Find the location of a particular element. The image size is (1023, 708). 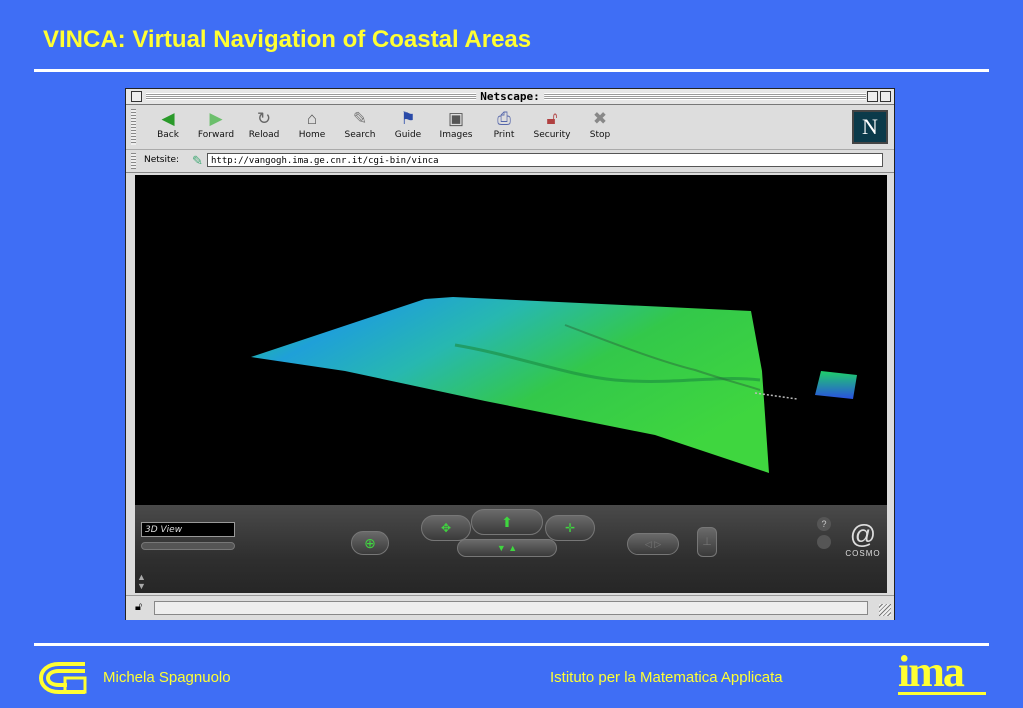

go-arrow-icon: ⬆ is located at coordinates (507, 522).